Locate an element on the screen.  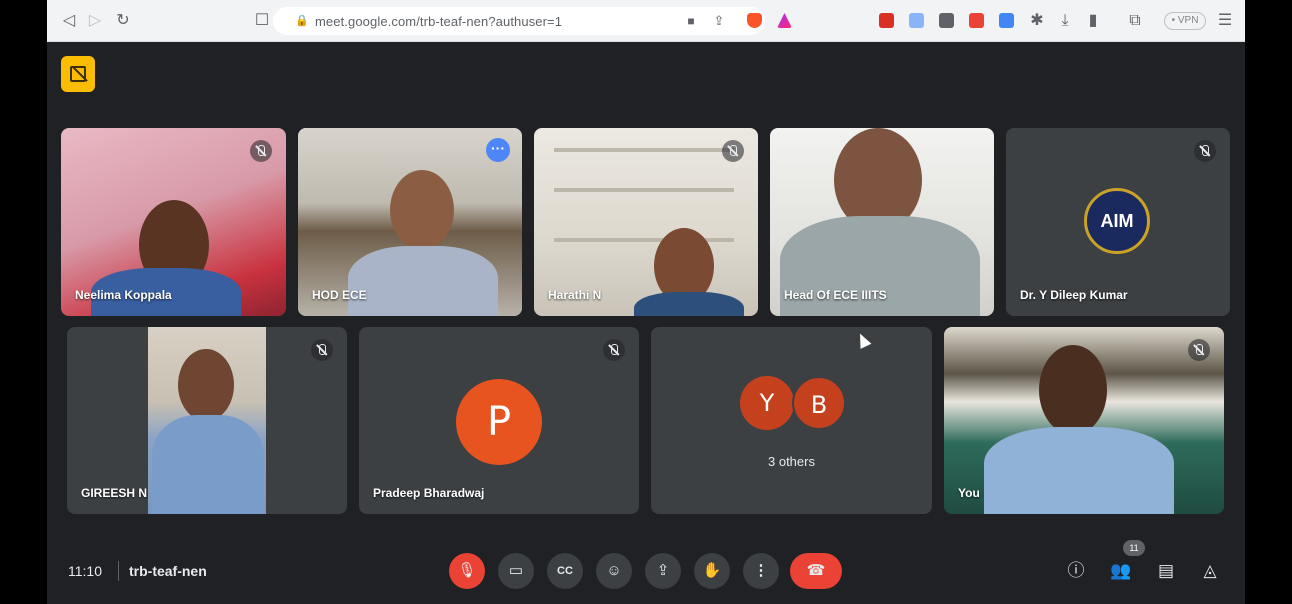
divider is located at coordinates (118, 571).